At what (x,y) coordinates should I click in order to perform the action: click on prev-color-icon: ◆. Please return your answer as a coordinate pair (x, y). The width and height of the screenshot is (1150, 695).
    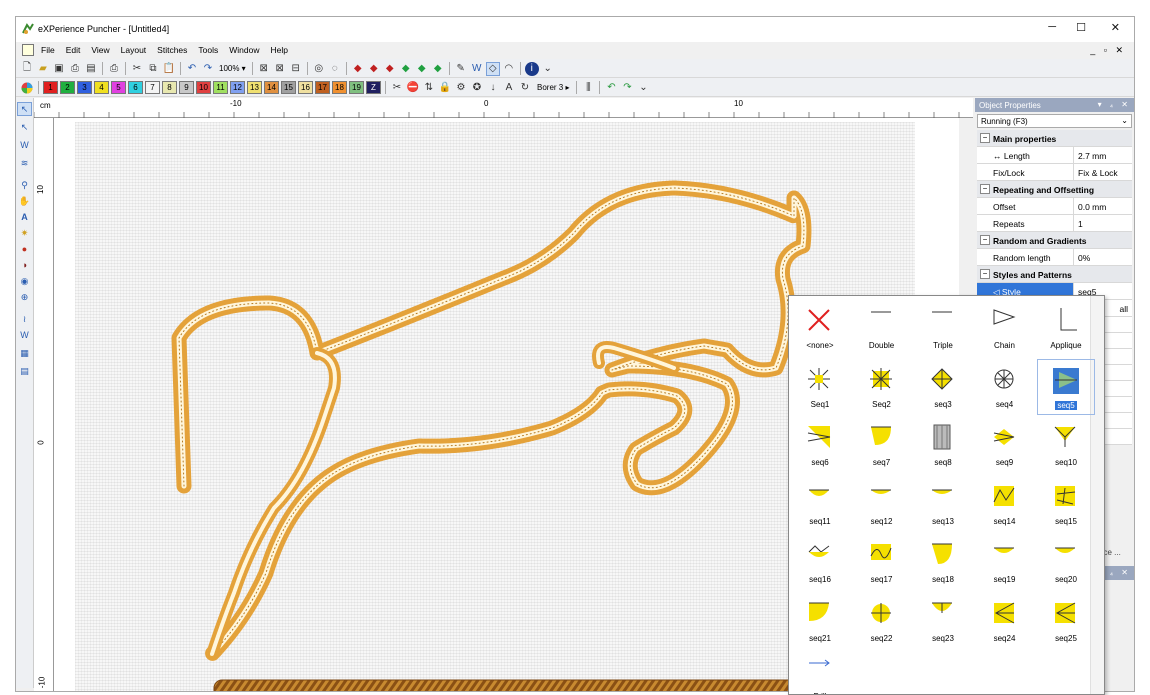
    Looking at the image, I should click on (374, 69).